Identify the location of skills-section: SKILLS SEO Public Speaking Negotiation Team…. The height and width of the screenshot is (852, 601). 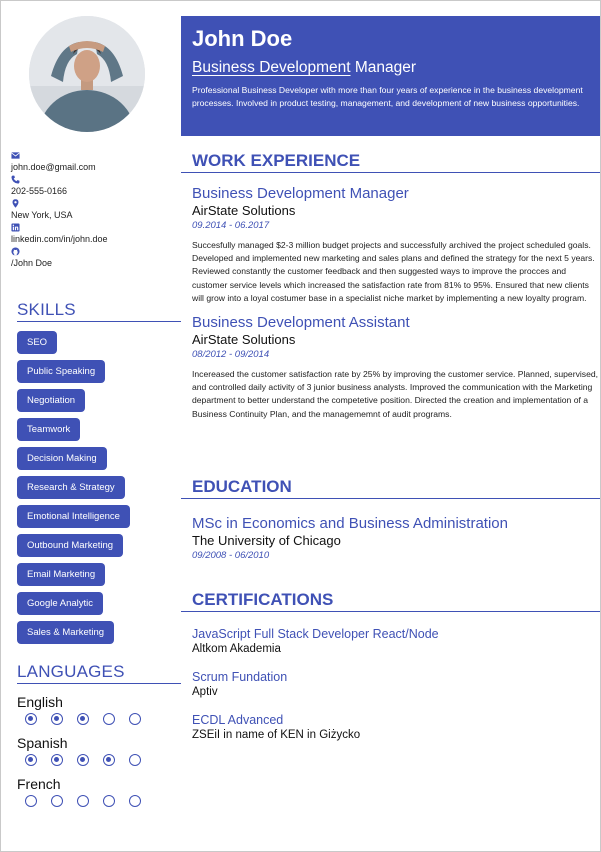
(99, 475).